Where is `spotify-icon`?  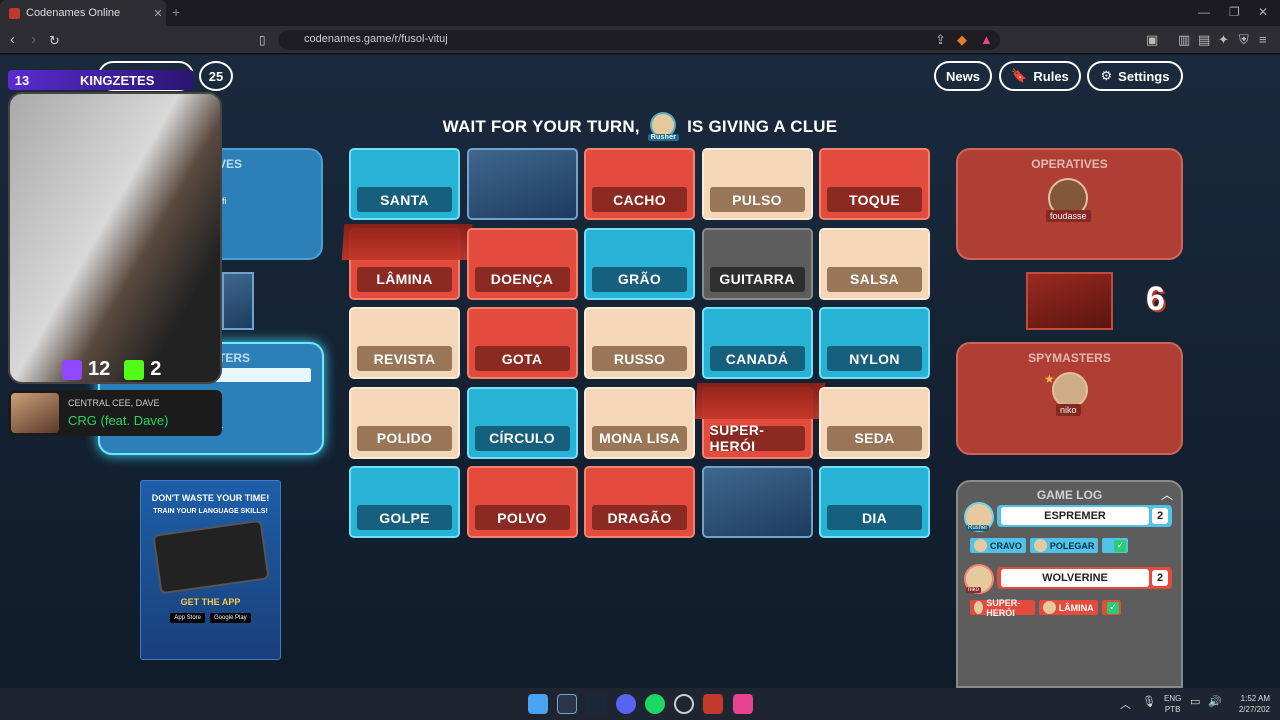 spotify-icon is located at coordinates (655, 704).